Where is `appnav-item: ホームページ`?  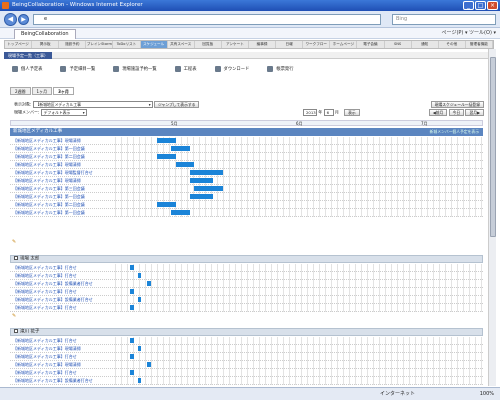
appnav-item: ホームページ is located at coordinates (344, 44).